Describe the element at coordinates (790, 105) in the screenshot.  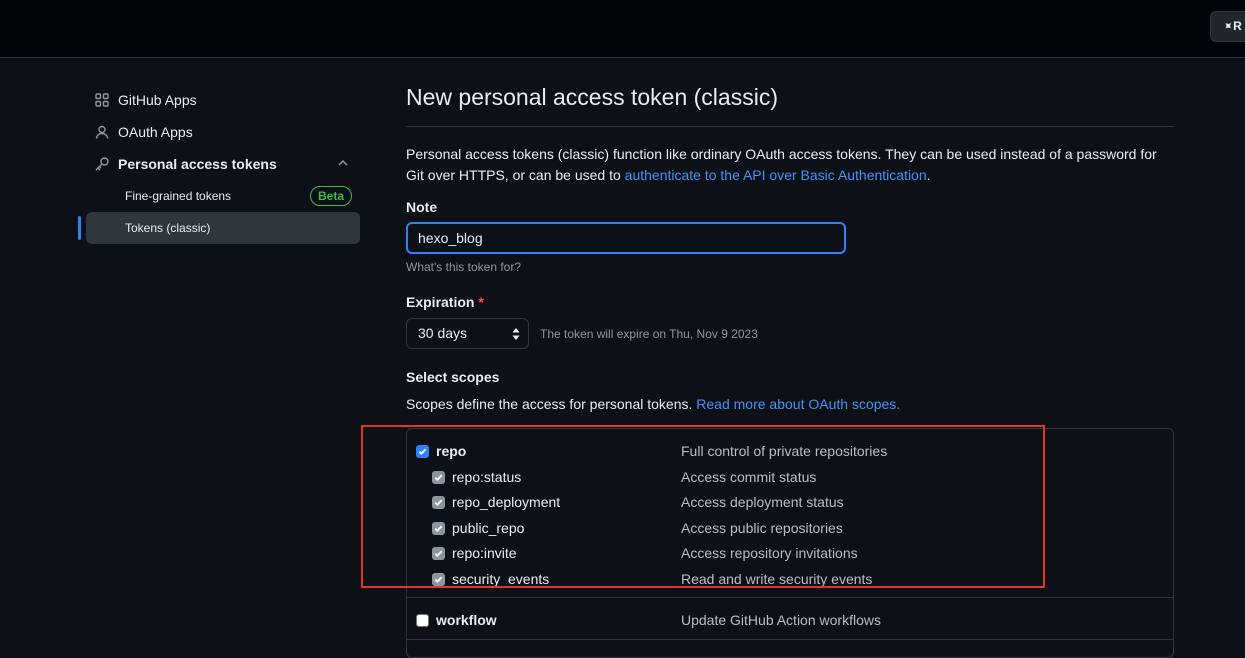
I see `page-title: New personal access token (classic)` at that location.